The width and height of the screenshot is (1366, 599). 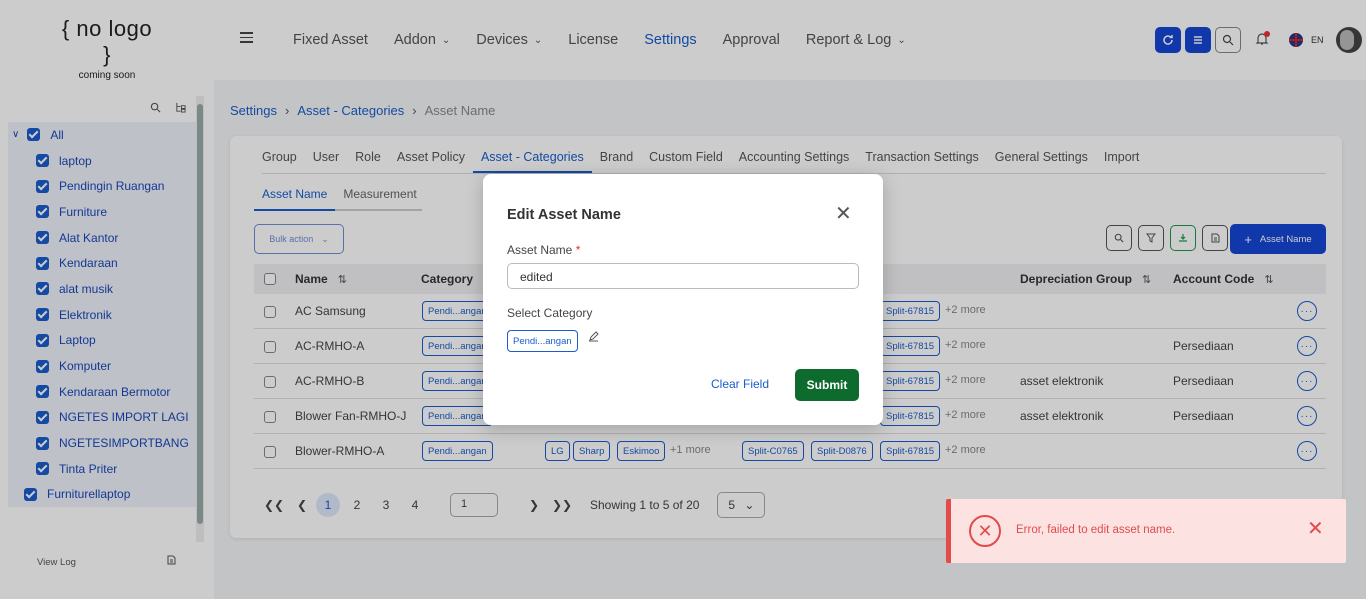 I want to click on asset-name-input: edited, so click(x=683, y=276).